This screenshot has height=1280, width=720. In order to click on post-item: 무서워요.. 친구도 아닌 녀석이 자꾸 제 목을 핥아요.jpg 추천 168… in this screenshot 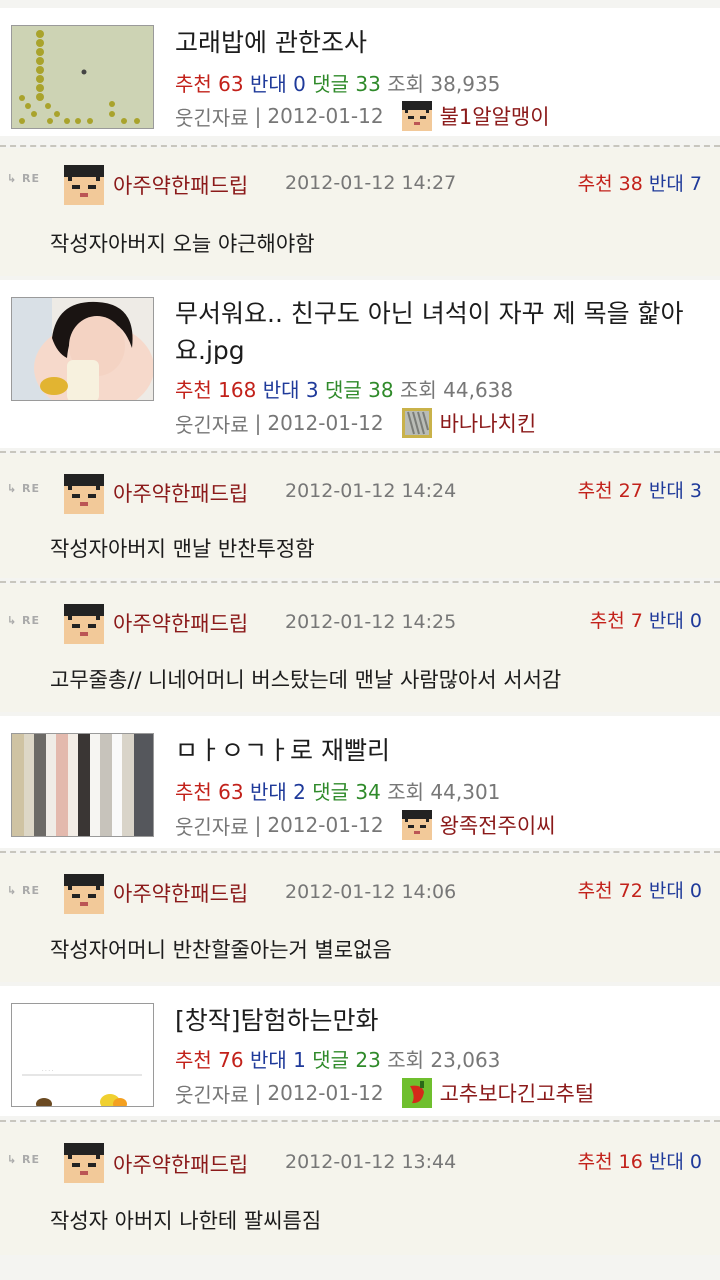, I will do `click(360, 364)`.